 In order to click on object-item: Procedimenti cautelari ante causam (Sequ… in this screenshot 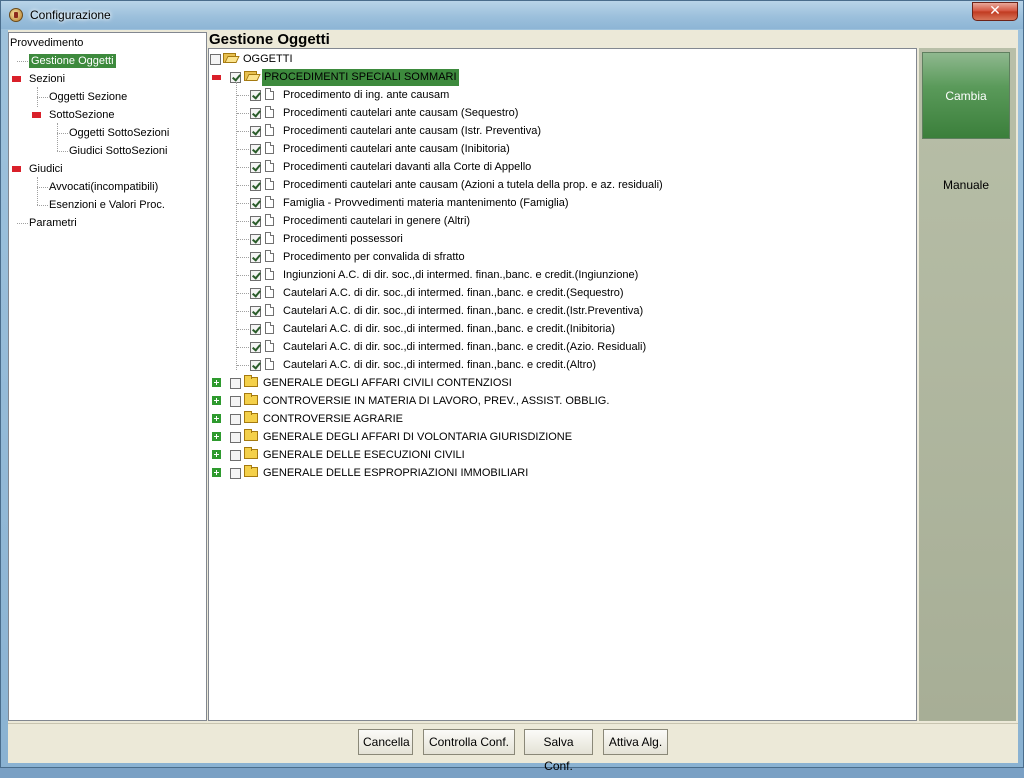, I will do `click(559, 113)`.